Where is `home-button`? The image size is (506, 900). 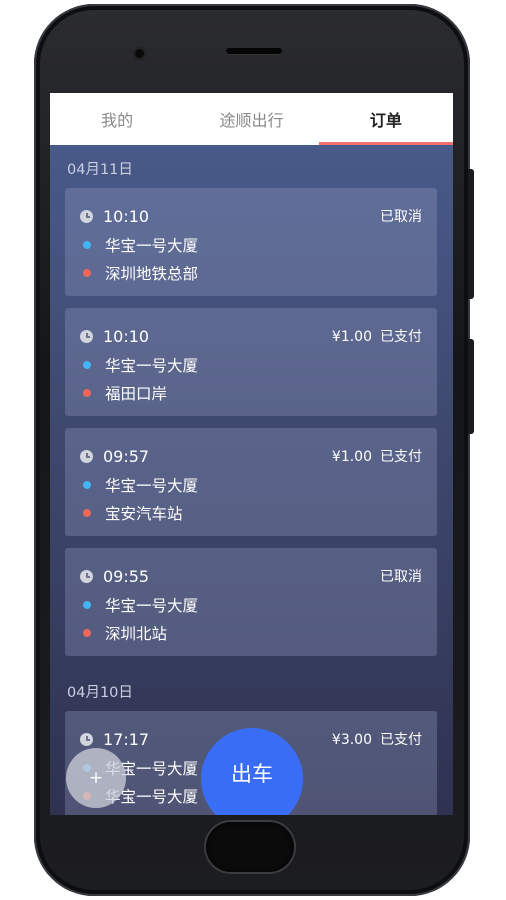 home-button is located at coordinates (250, 847).